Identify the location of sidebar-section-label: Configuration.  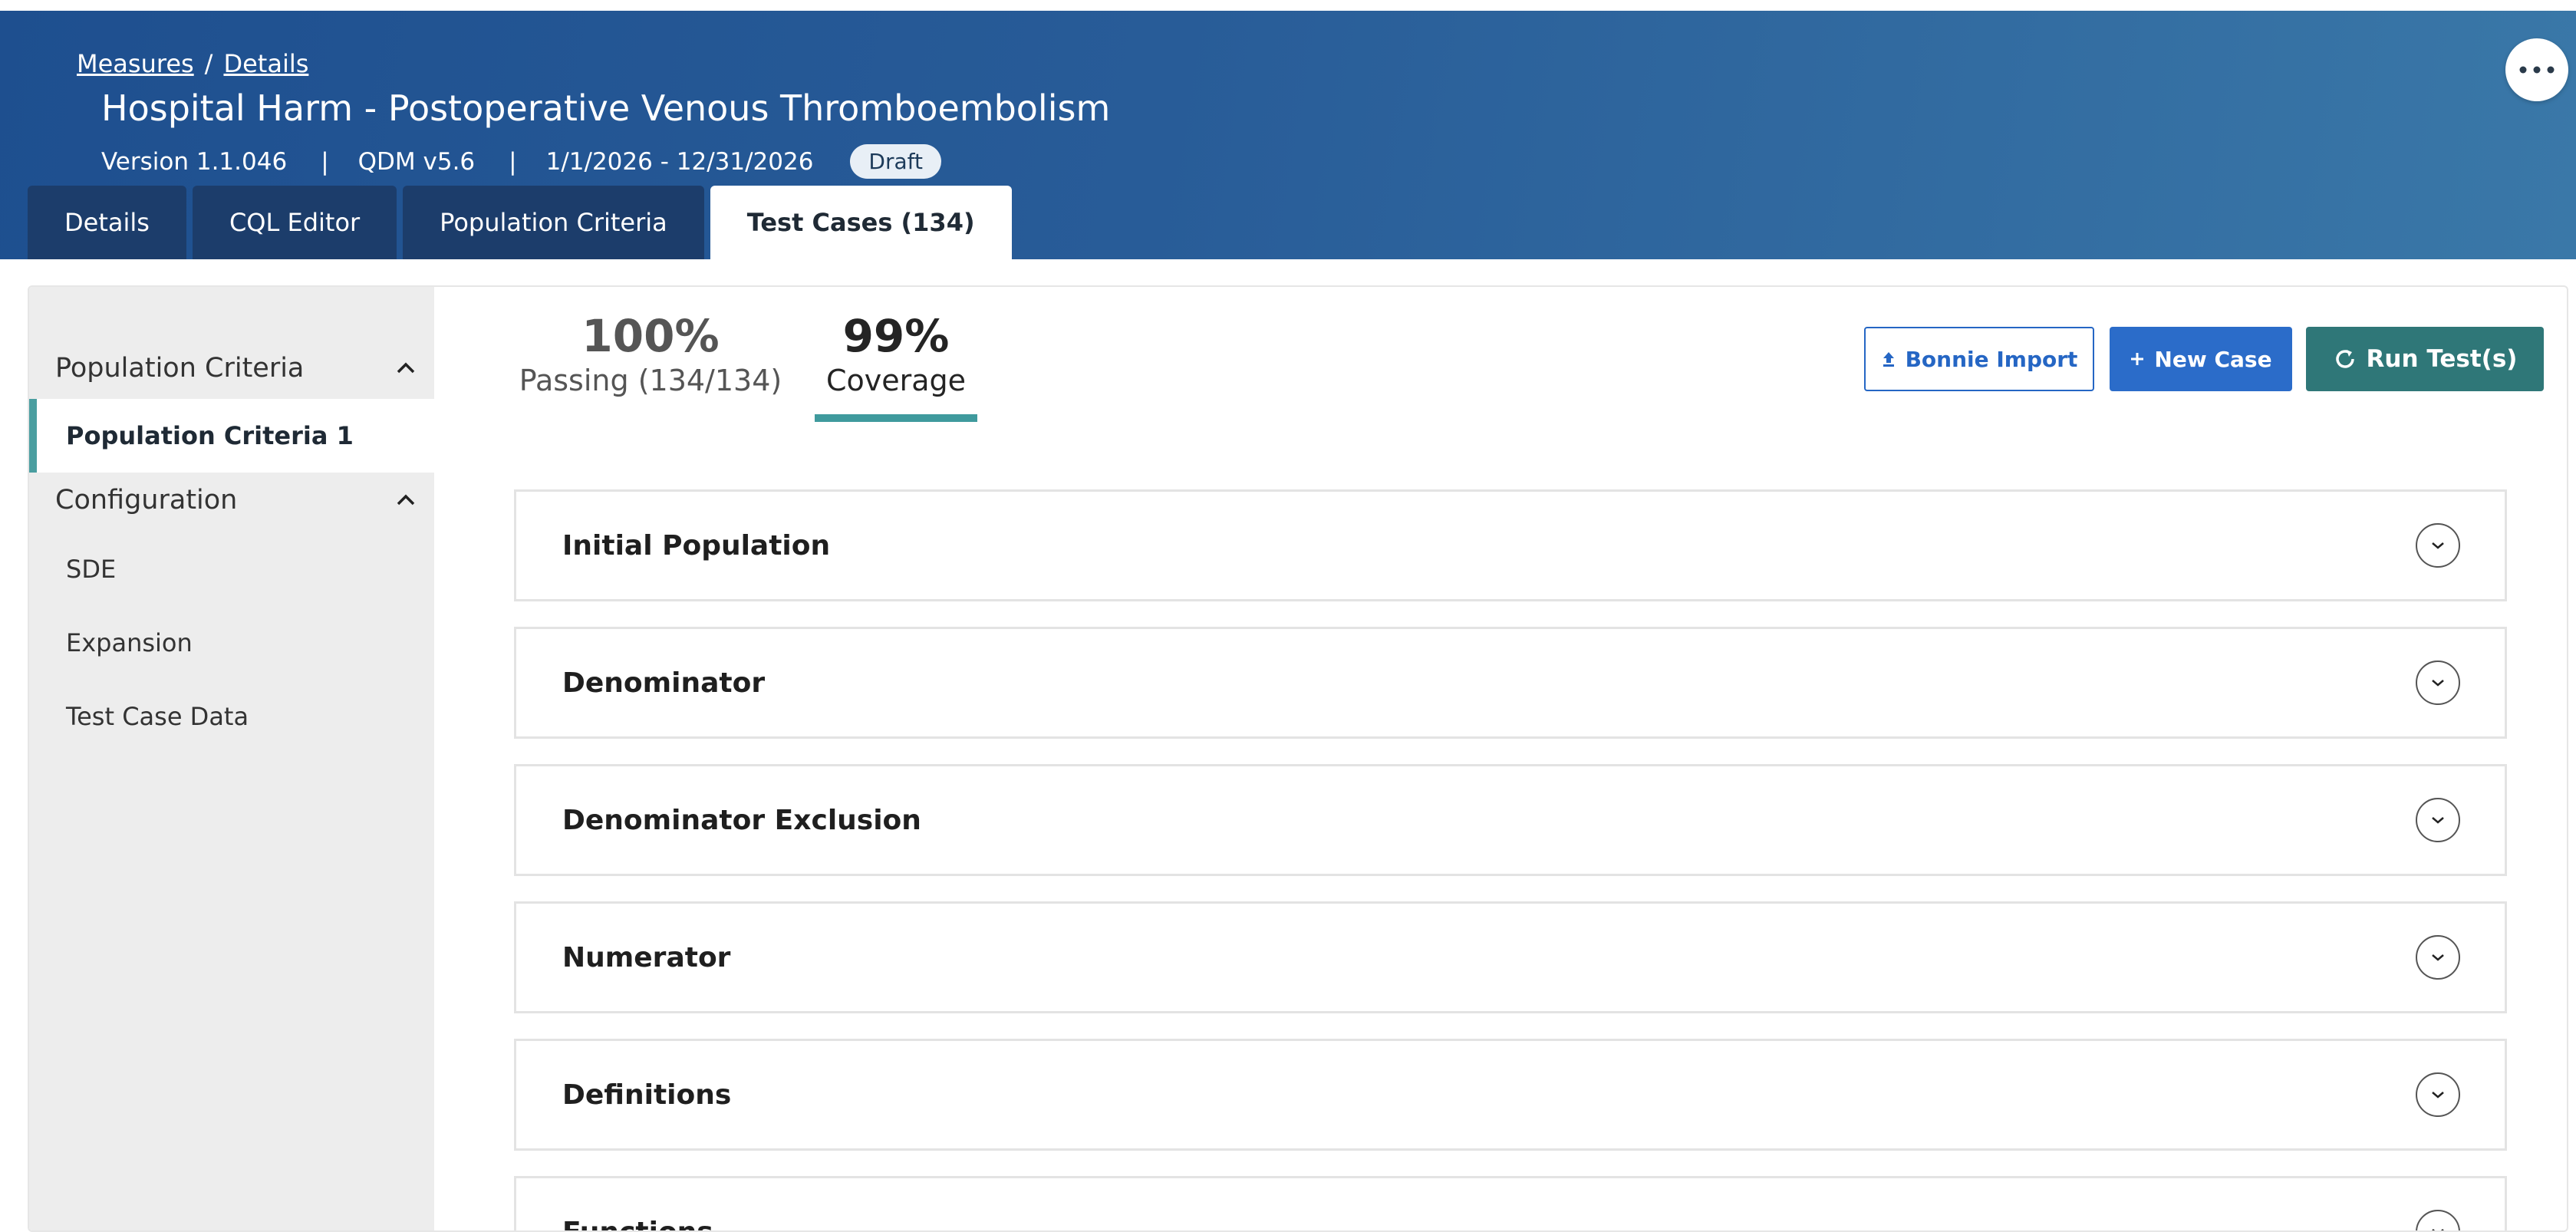
(146, 500).